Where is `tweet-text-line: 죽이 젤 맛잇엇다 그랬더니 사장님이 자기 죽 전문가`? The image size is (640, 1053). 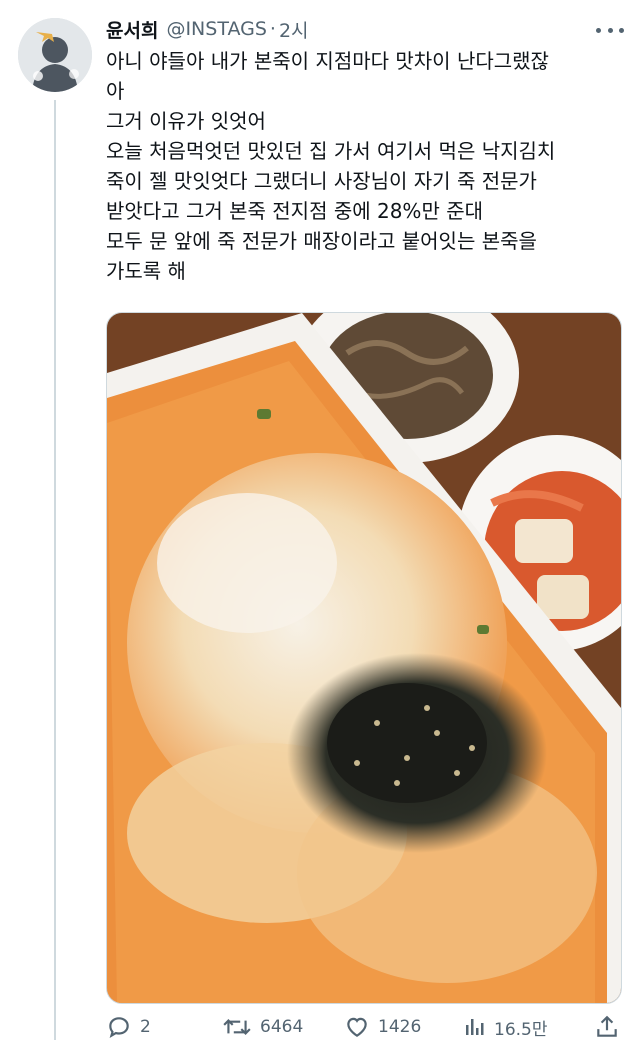
tweet-text-line: 죽이 젤 맛잇엇다 그랬더니 사장님이 자기 죽 전문가 is located at coordinates (321, 181).